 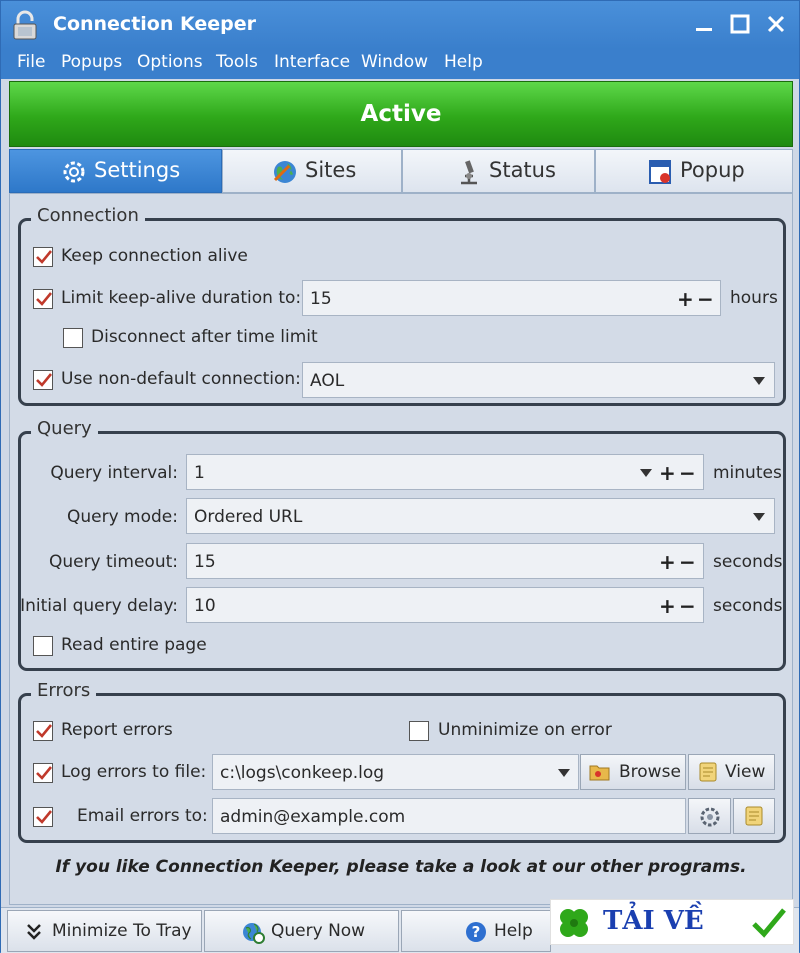 I want to click on folder-icon, so click(x=599, y=773).